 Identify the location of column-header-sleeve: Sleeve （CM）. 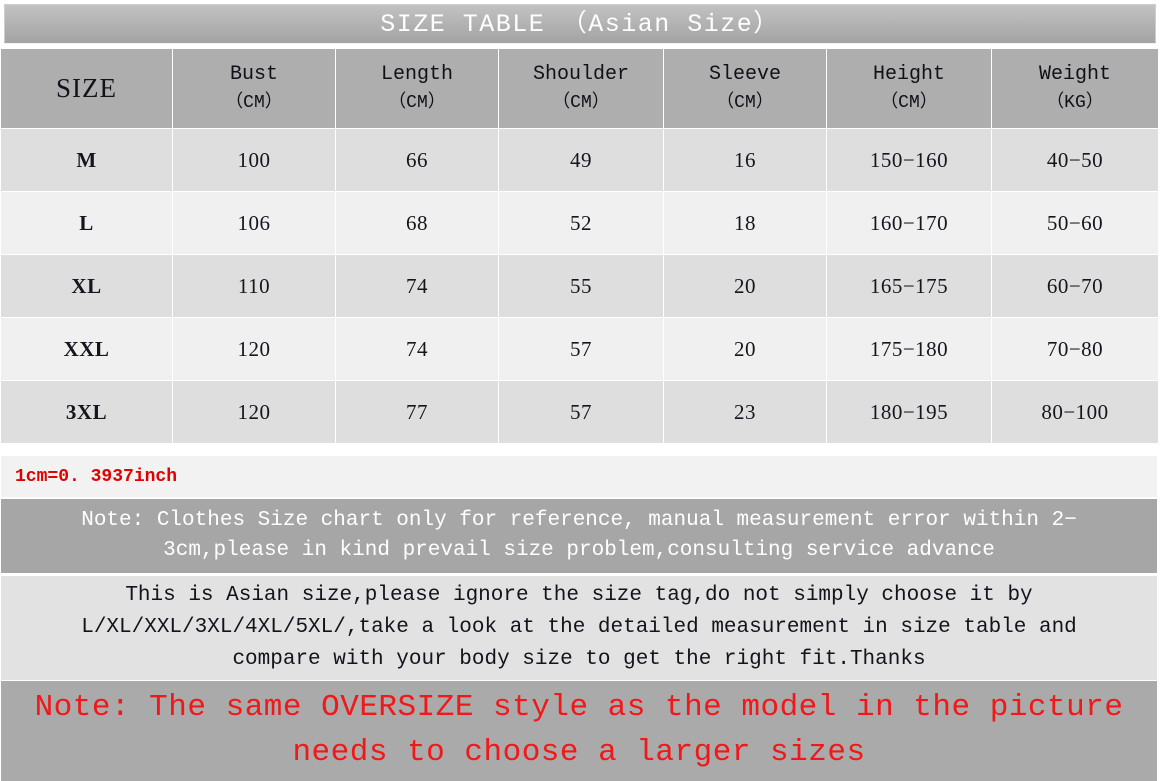
(745, 88).